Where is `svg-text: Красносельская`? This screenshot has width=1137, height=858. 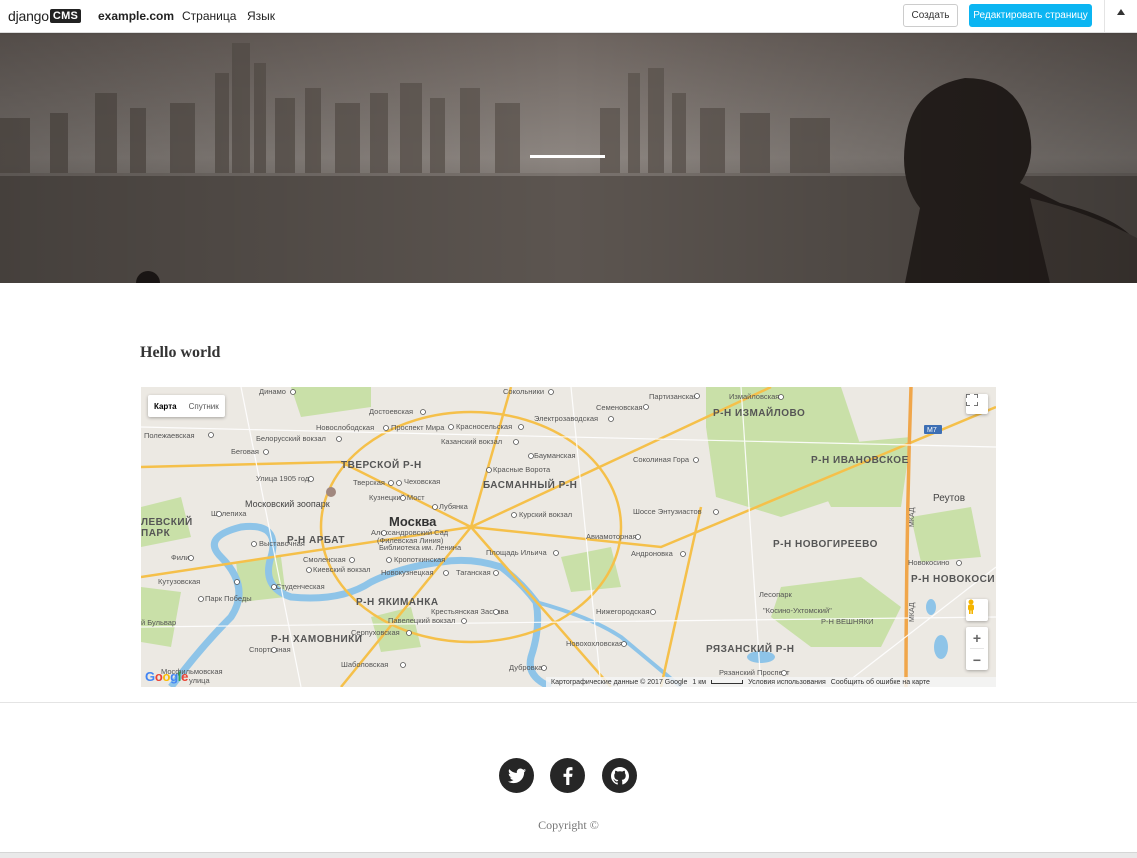
svg-text: Красносельская is located at coordinates (484, 426).